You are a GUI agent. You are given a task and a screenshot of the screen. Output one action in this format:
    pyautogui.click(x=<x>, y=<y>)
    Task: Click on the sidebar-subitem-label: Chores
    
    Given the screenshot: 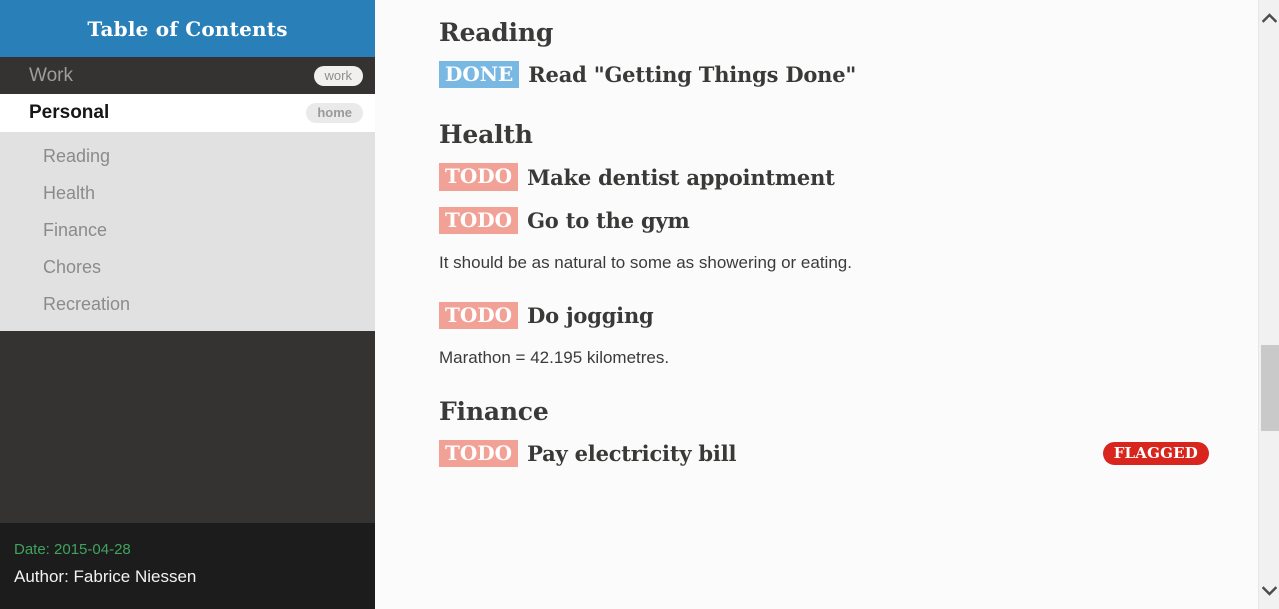 What is the action you would take?
    pyautogui.click(x=72, y=267)
    